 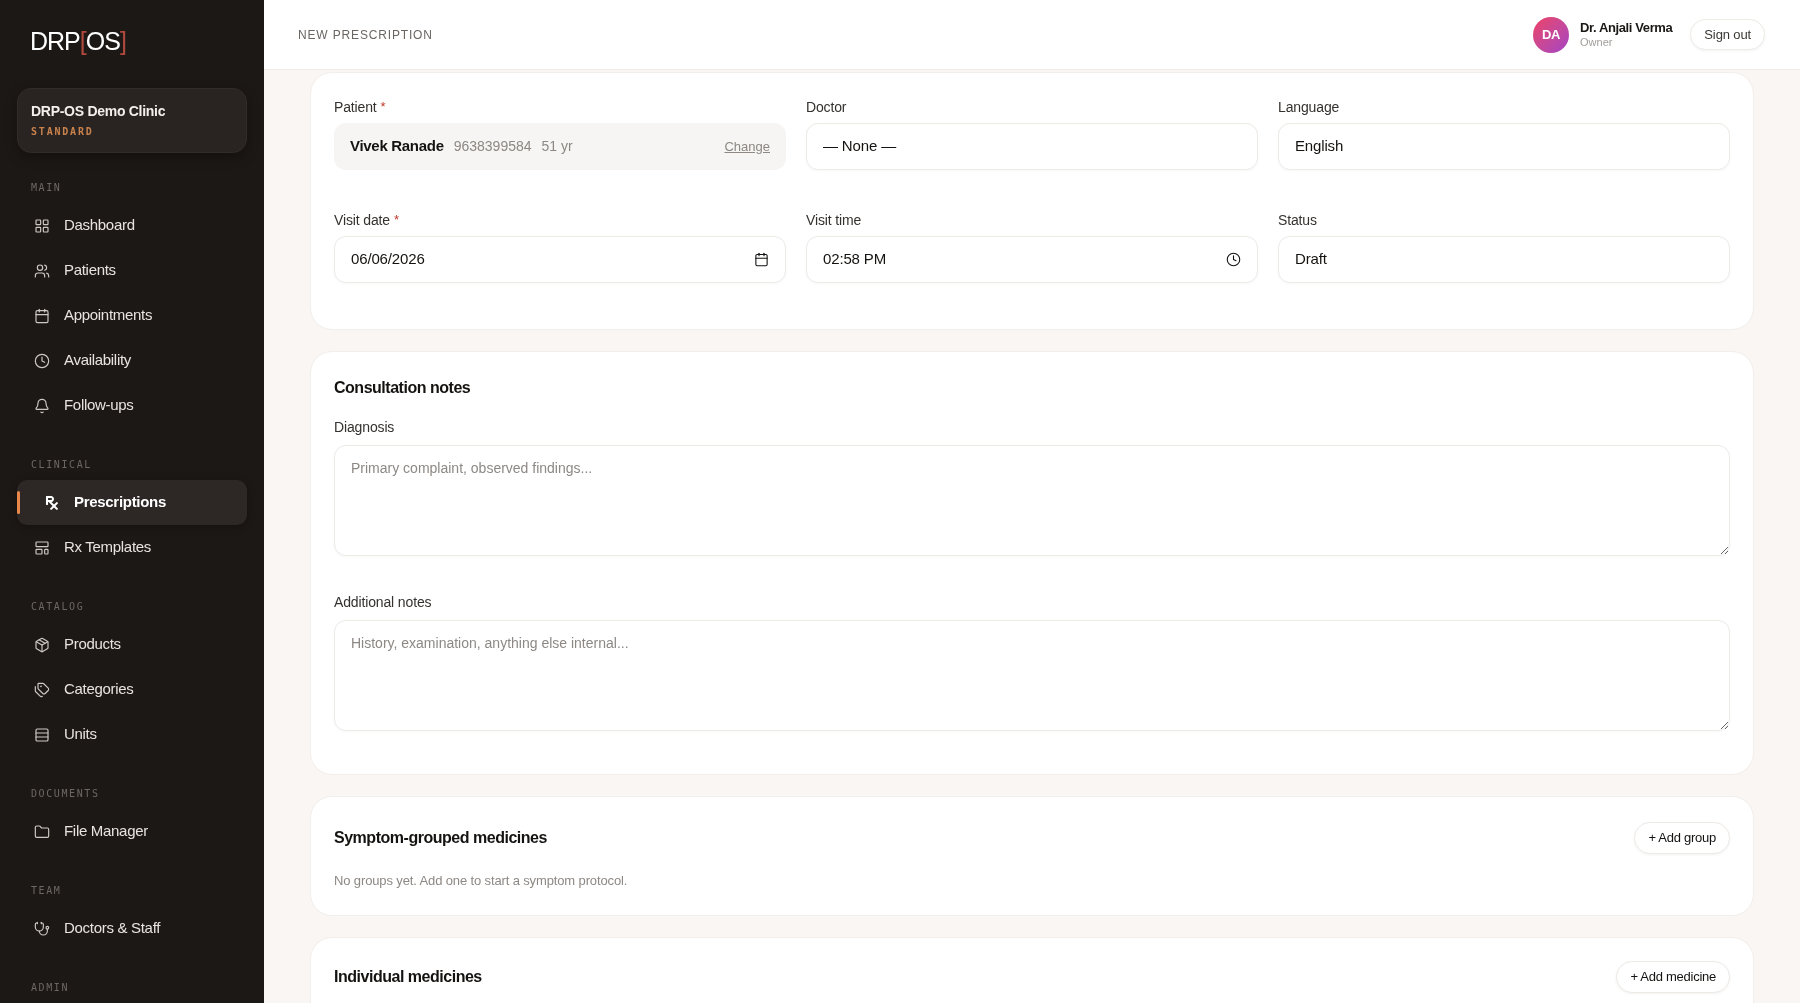 I want to click on user-role: Owner, so click(x=1597, y=42).